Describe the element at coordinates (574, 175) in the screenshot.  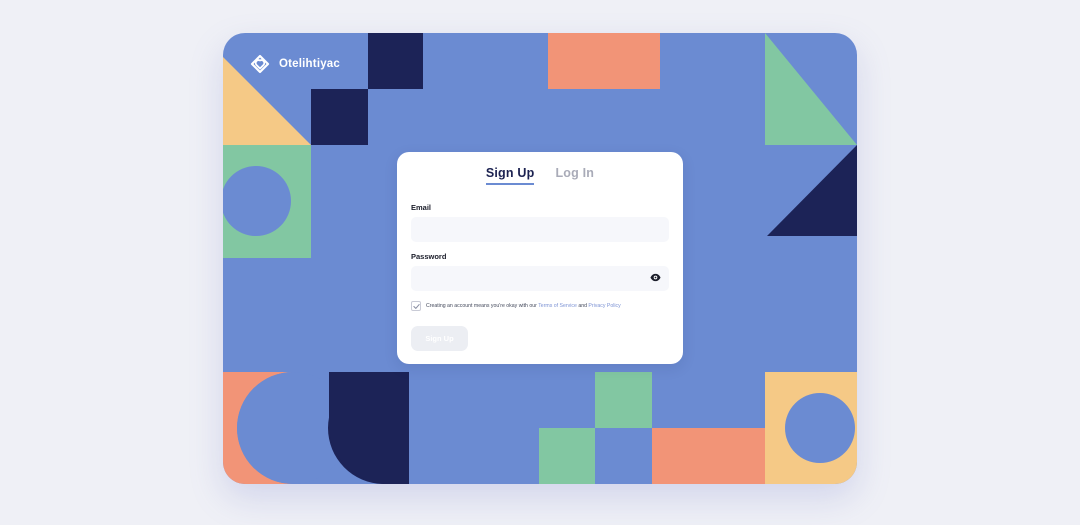
I see `tab-log-in: Log In` at that location.